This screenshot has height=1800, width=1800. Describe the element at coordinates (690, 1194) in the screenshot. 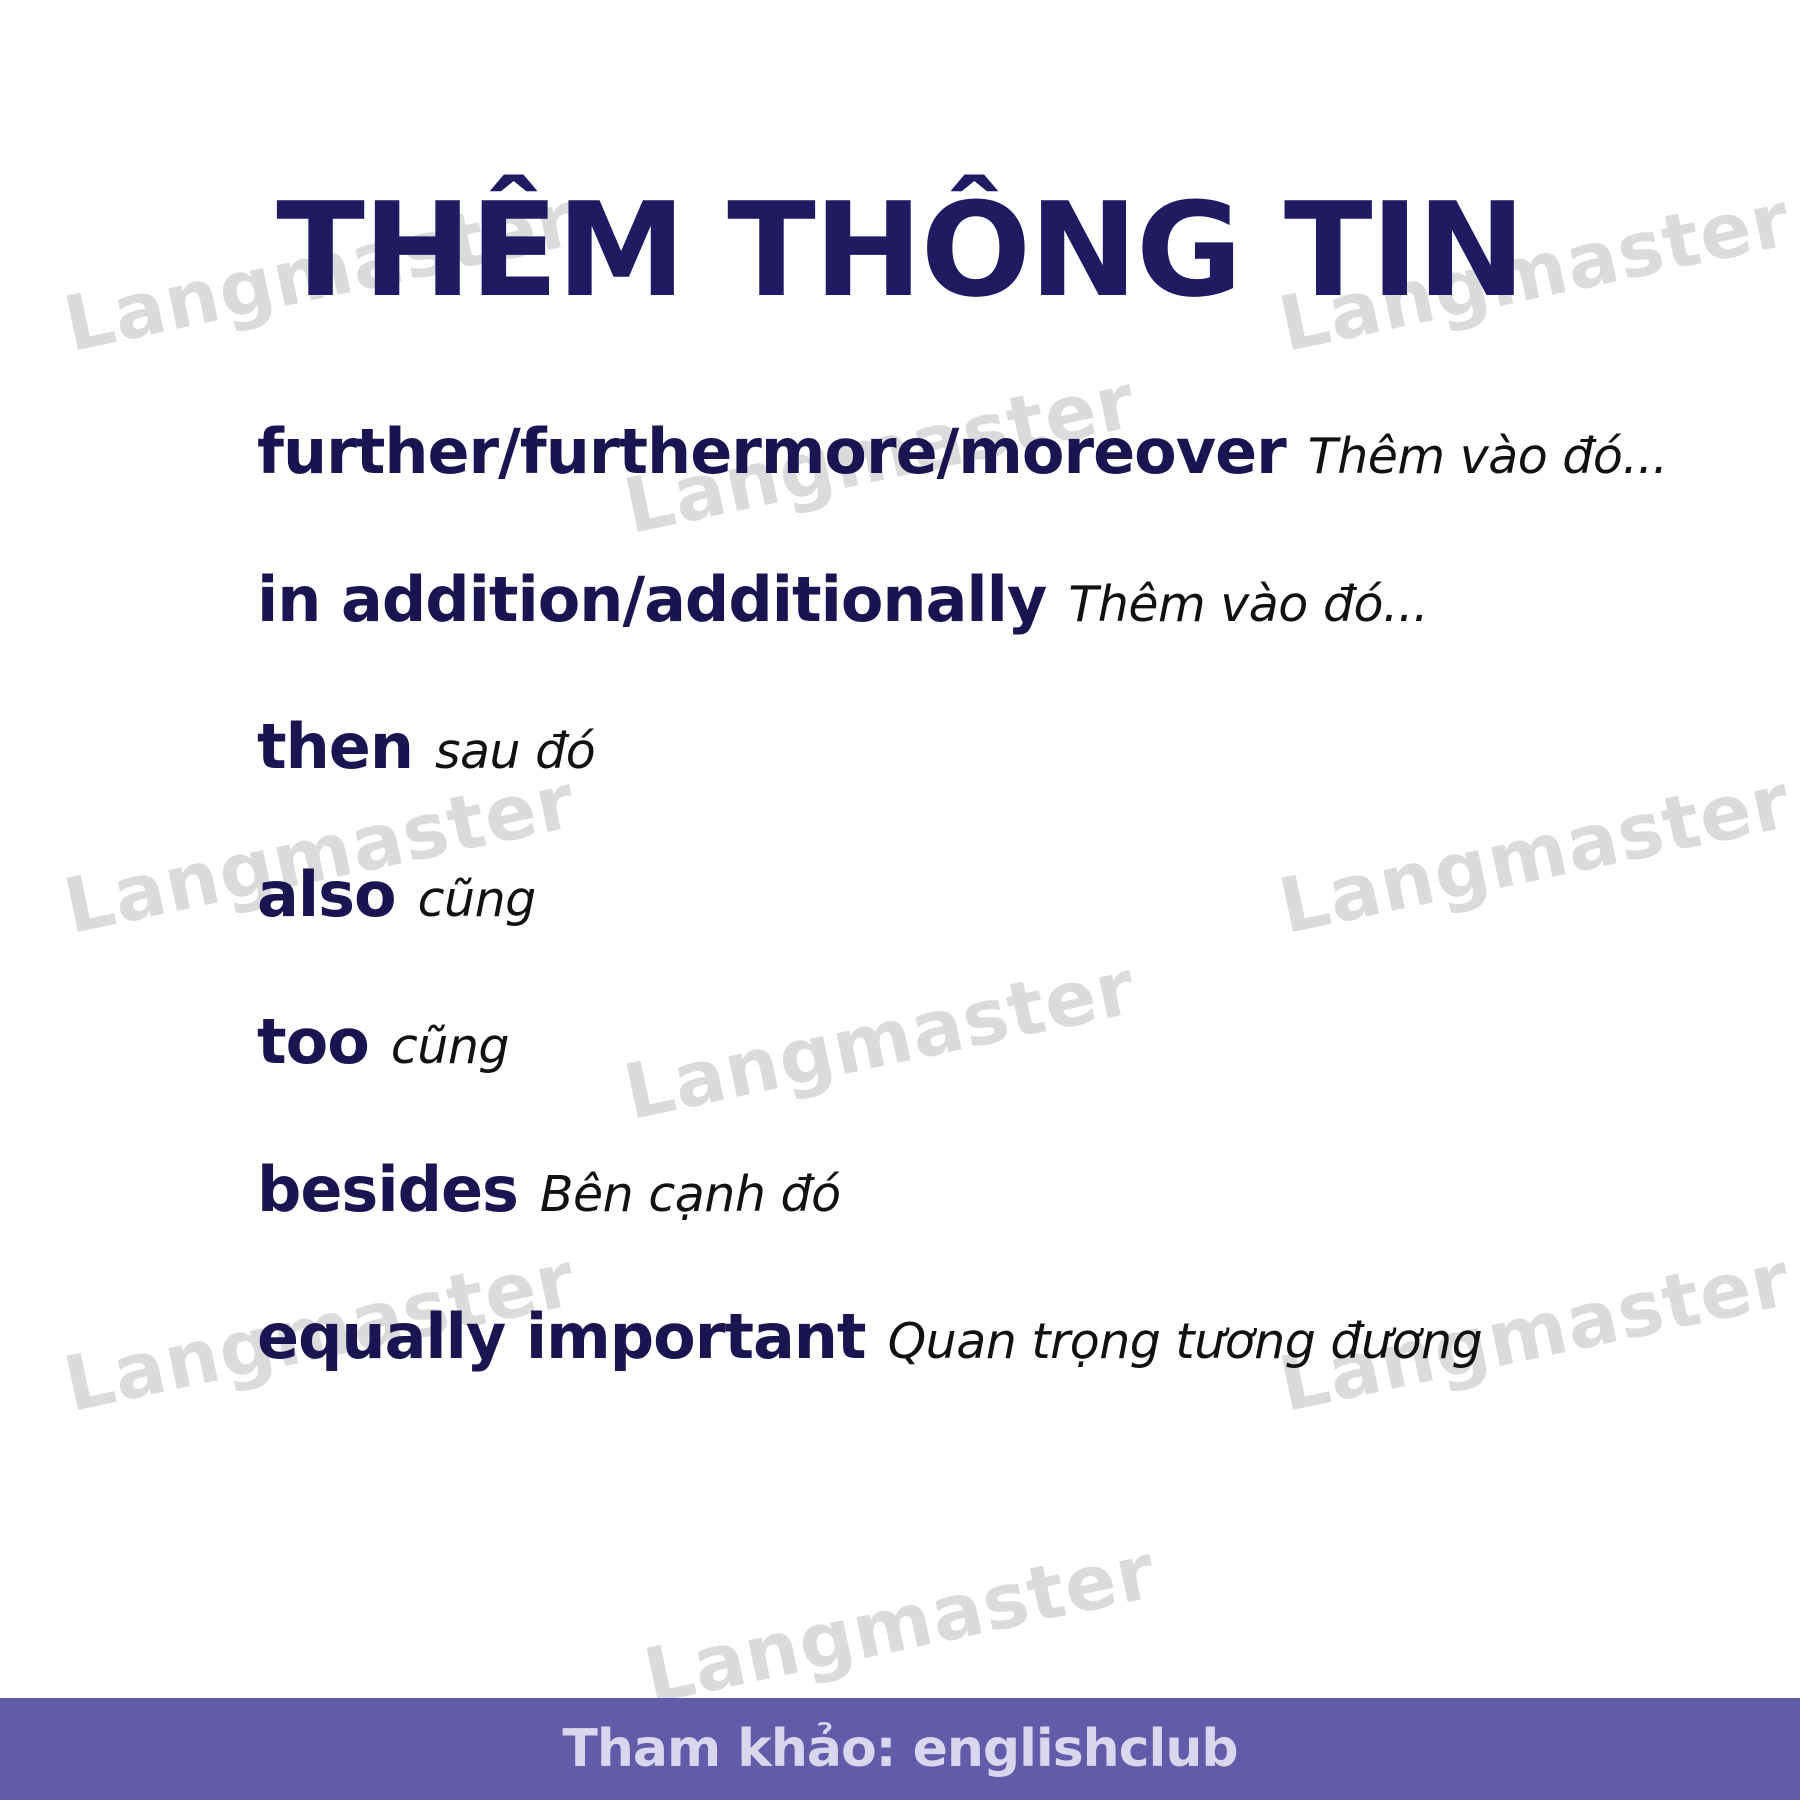

I see `phrase-meaning: Bên cạnh đó` at that location.